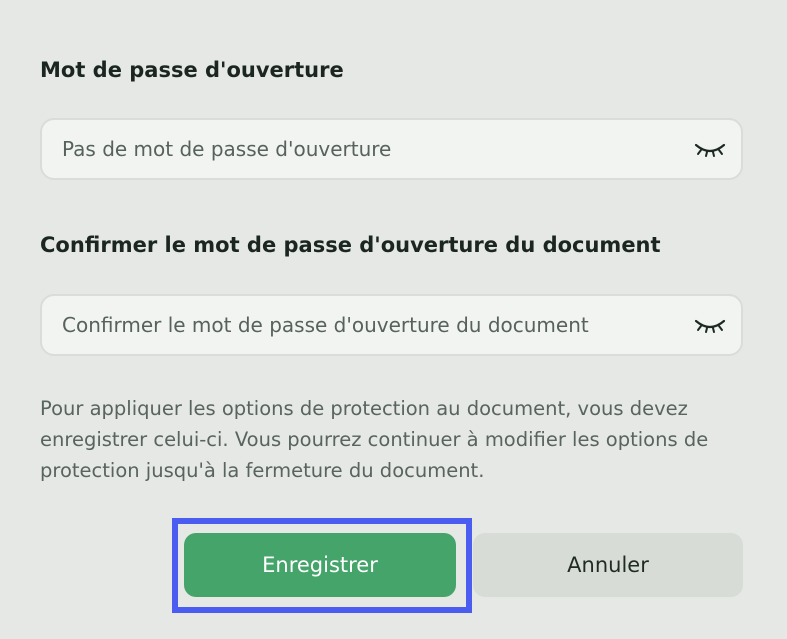 The height and width of the screenshot is (639, 787). I want to click on cancel-button: Annuler, so click(608, 565).